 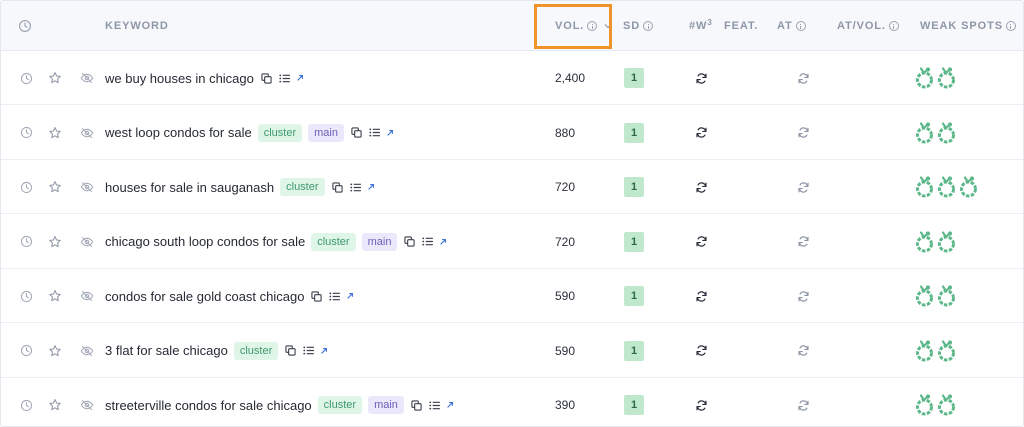 What do you see at coordinates (512, 296) in the screenshot?
I see `table-row: condos for sale gold coast chicago 590 1` at bounding box center [512, 296].